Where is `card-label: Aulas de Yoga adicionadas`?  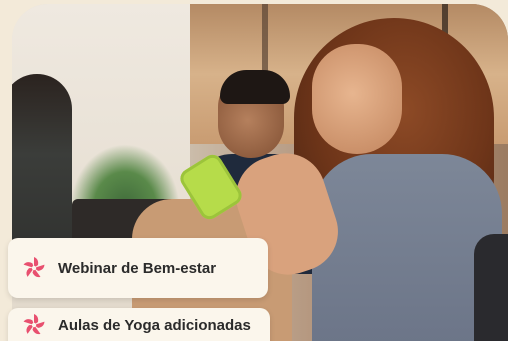 card-label: Aulas de Yoga adicionadas is located at coordinates (154, 325).